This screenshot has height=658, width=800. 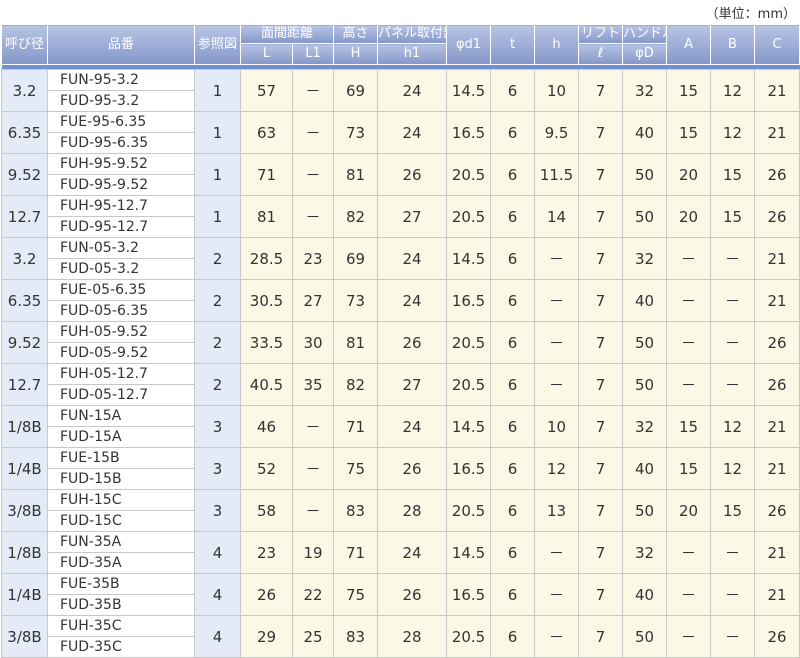 What do you see at coordinates (557, 174) in the screenshot?
I see `value-cell-h: 11.5` at bounding box center [557, 174].